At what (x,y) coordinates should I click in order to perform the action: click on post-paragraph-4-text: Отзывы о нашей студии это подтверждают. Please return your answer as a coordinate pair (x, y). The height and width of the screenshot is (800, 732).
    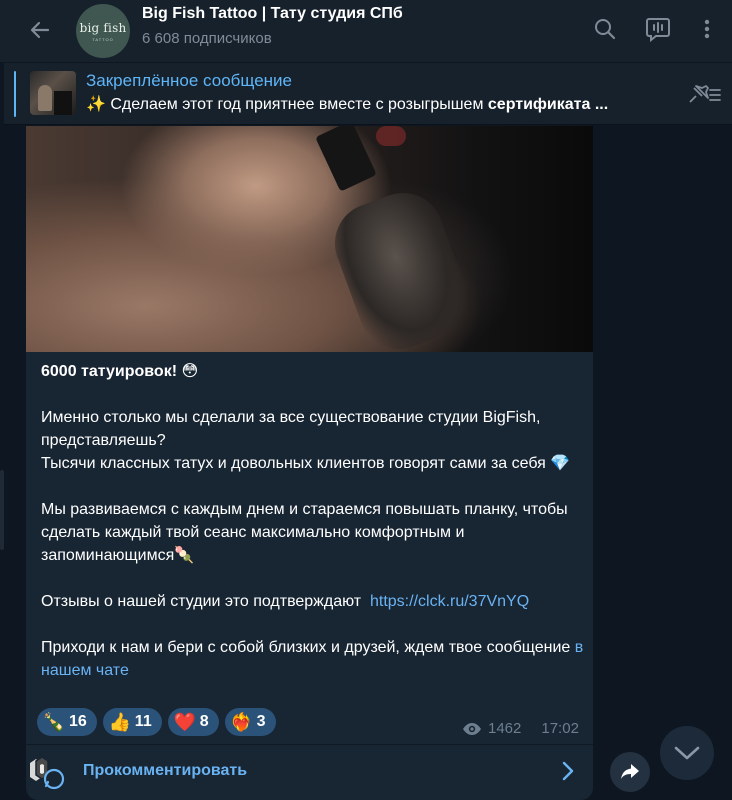
    Looking at the image, I should click on (201, 601).